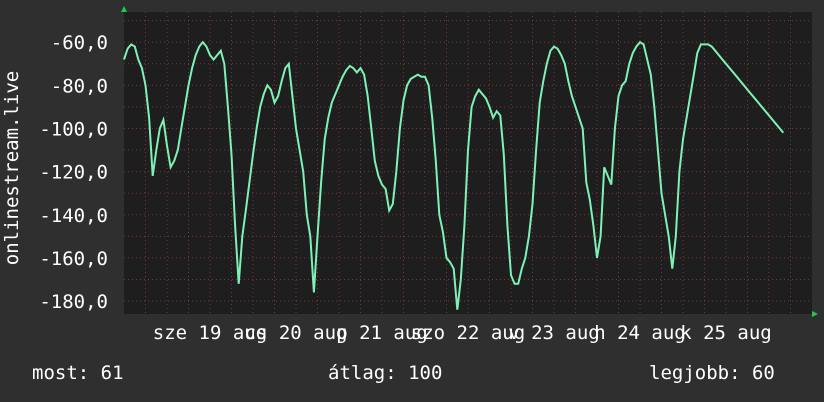 The width and height of the screenshot is (824, 402). I want to click on y-axis-arrow-icon, so click(124, 9).